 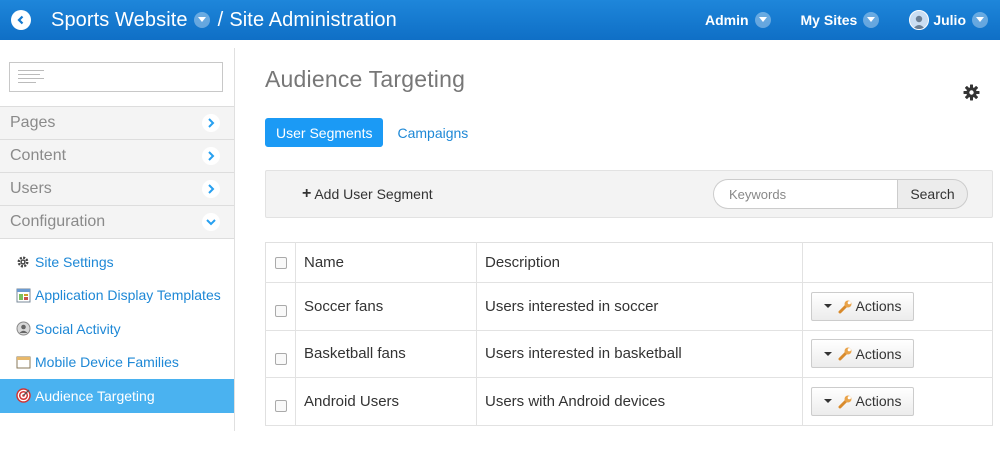 I want to click on section-name: Site Administration, so click(x=313, y=19).